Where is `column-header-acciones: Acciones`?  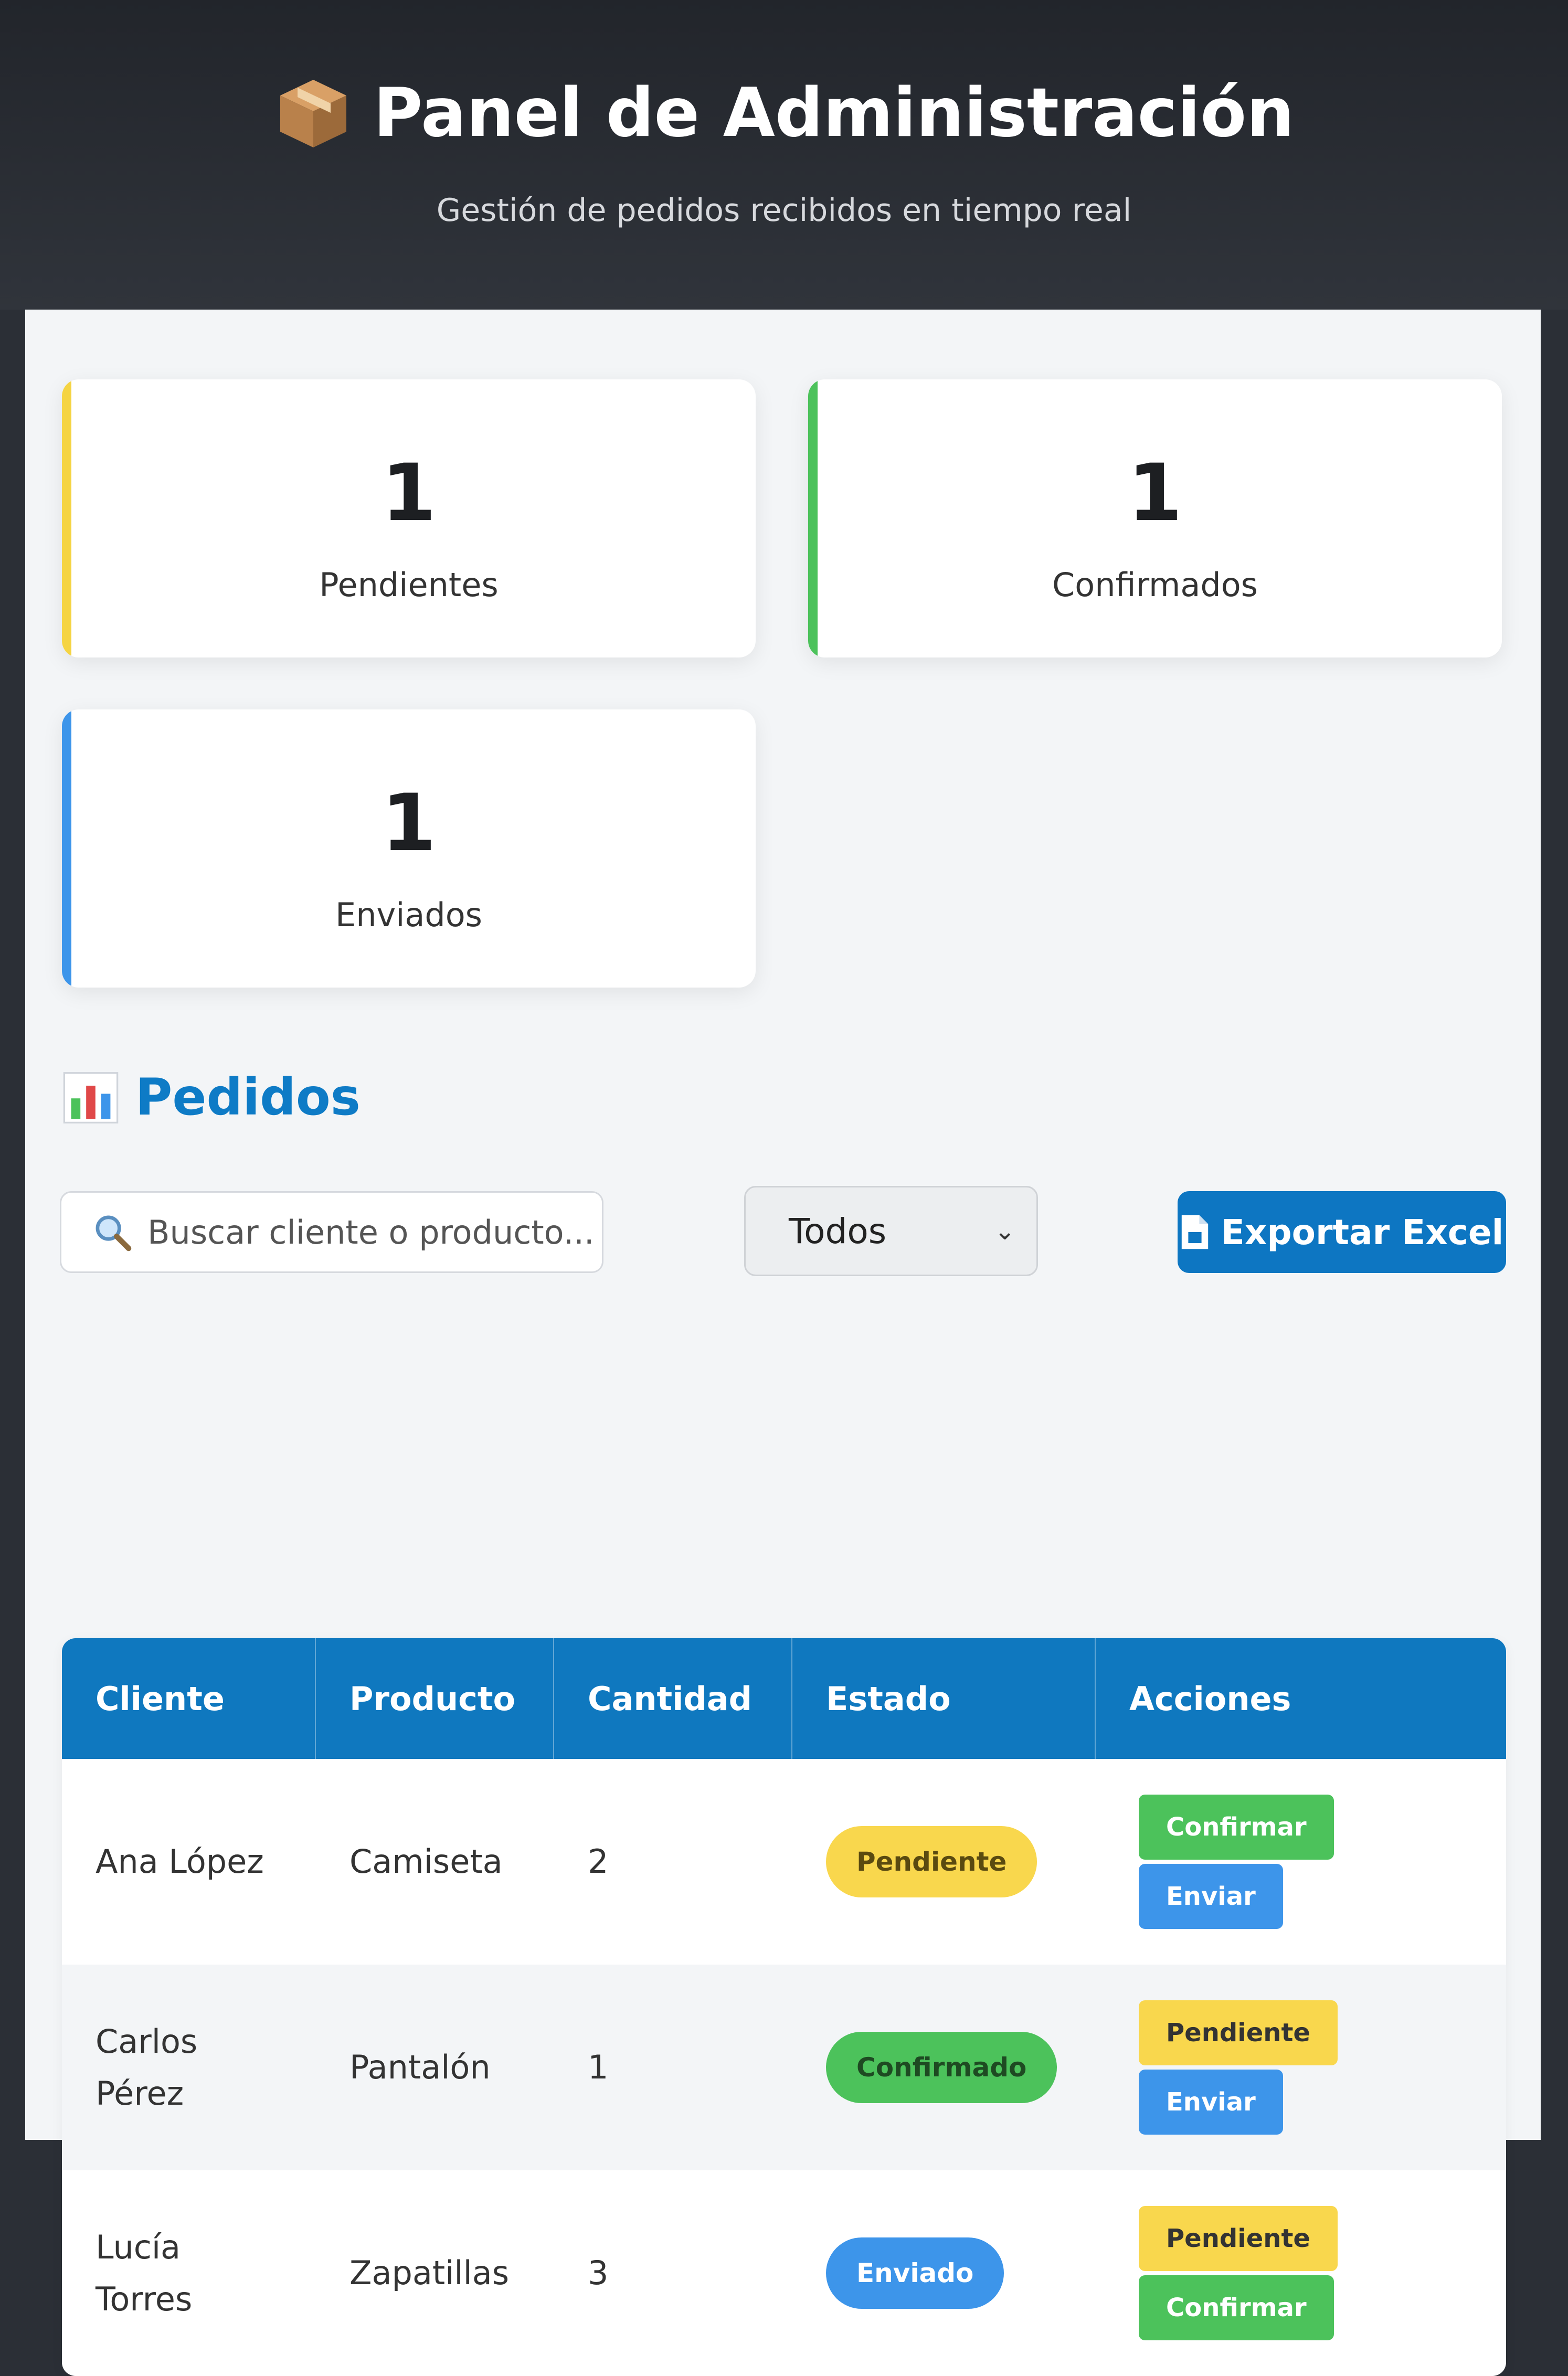
column-header-acciones: Acciones is located at coordinates (1210, 1698).